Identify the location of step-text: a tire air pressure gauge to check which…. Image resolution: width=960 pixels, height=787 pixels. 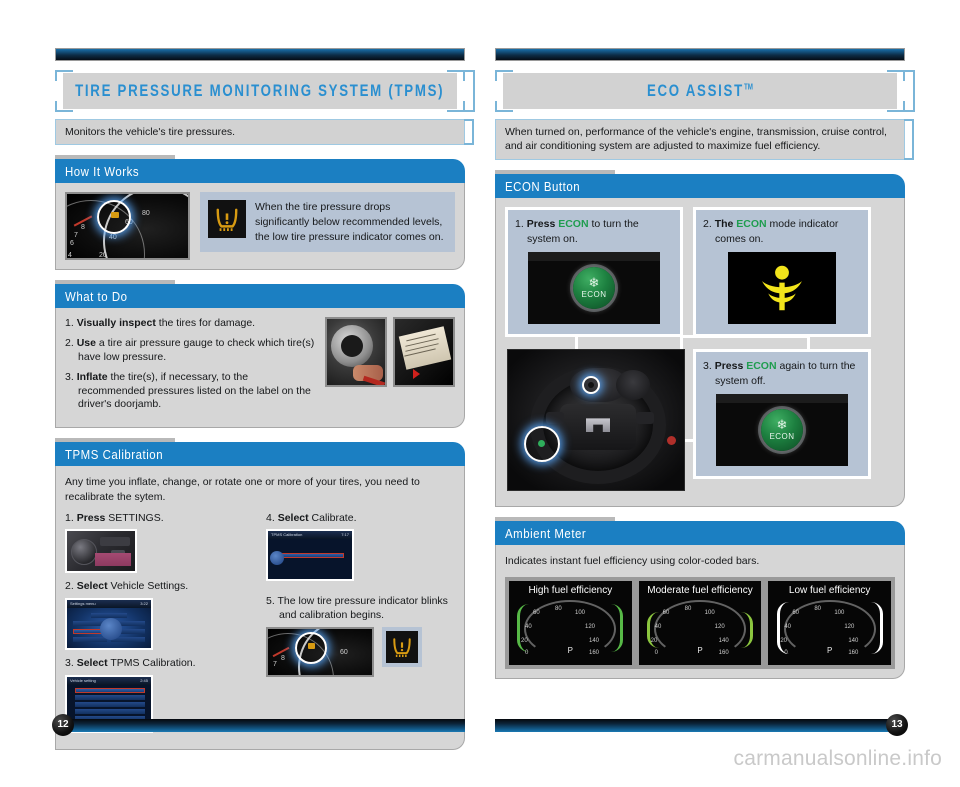
(196, 350).